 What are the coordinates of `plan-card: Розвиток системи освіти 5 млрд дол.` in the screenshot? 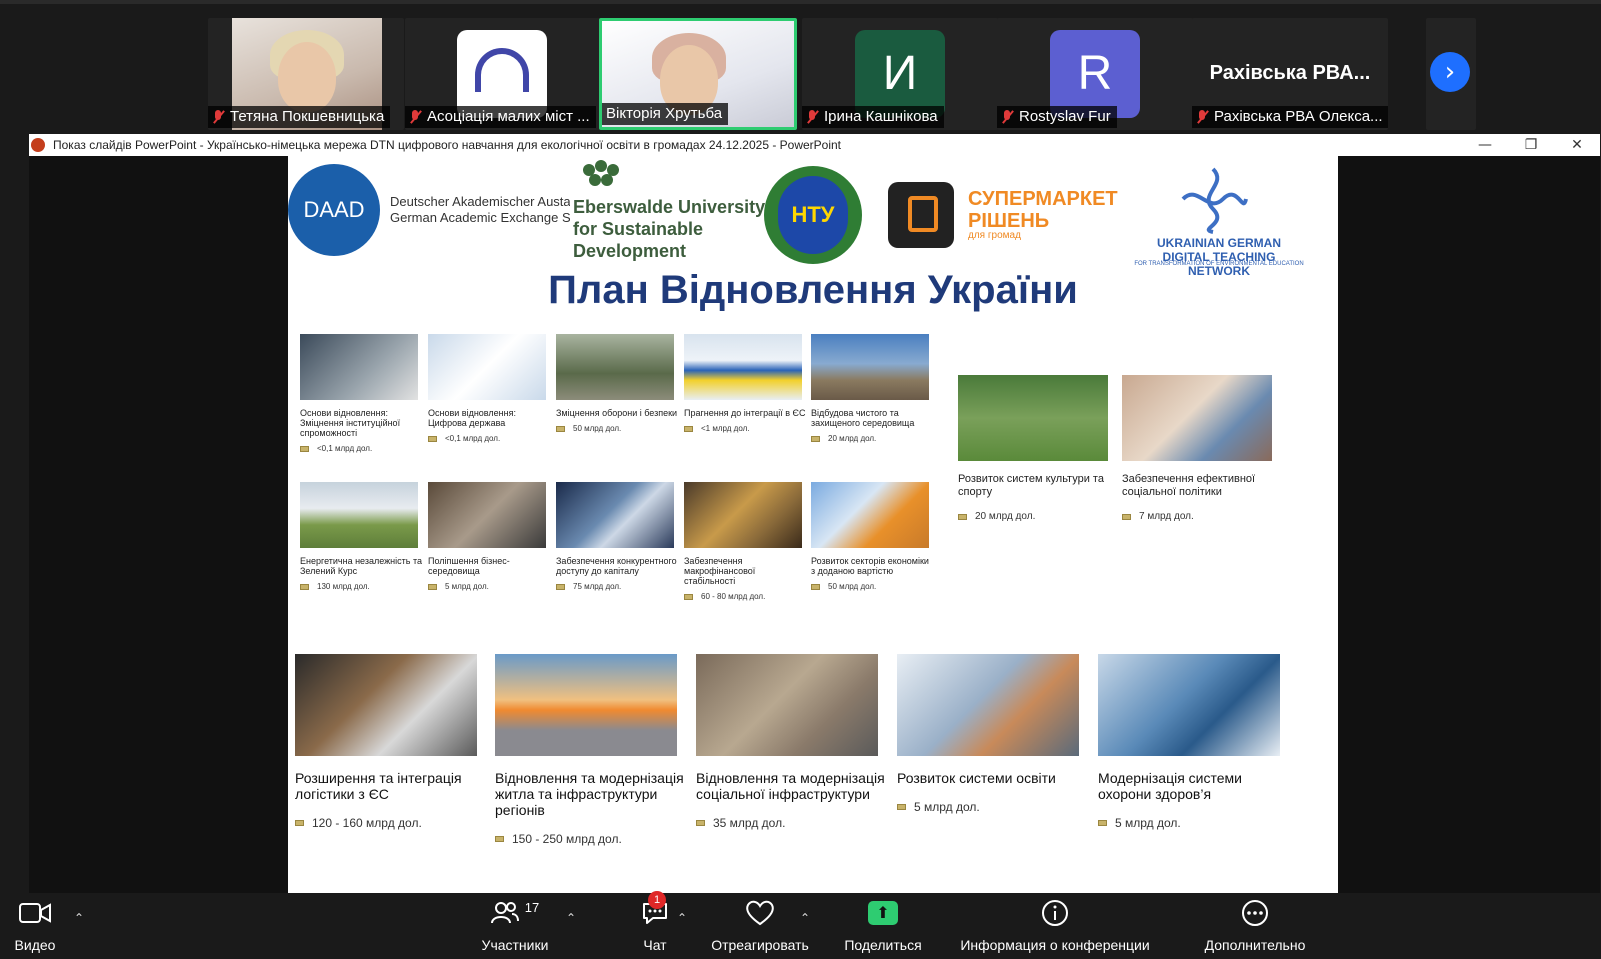 It's located at (992, 734).